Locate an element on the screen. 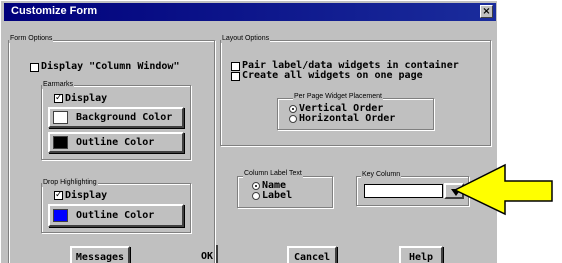  pair-label-checkbox is located at coordinates (235, 66).